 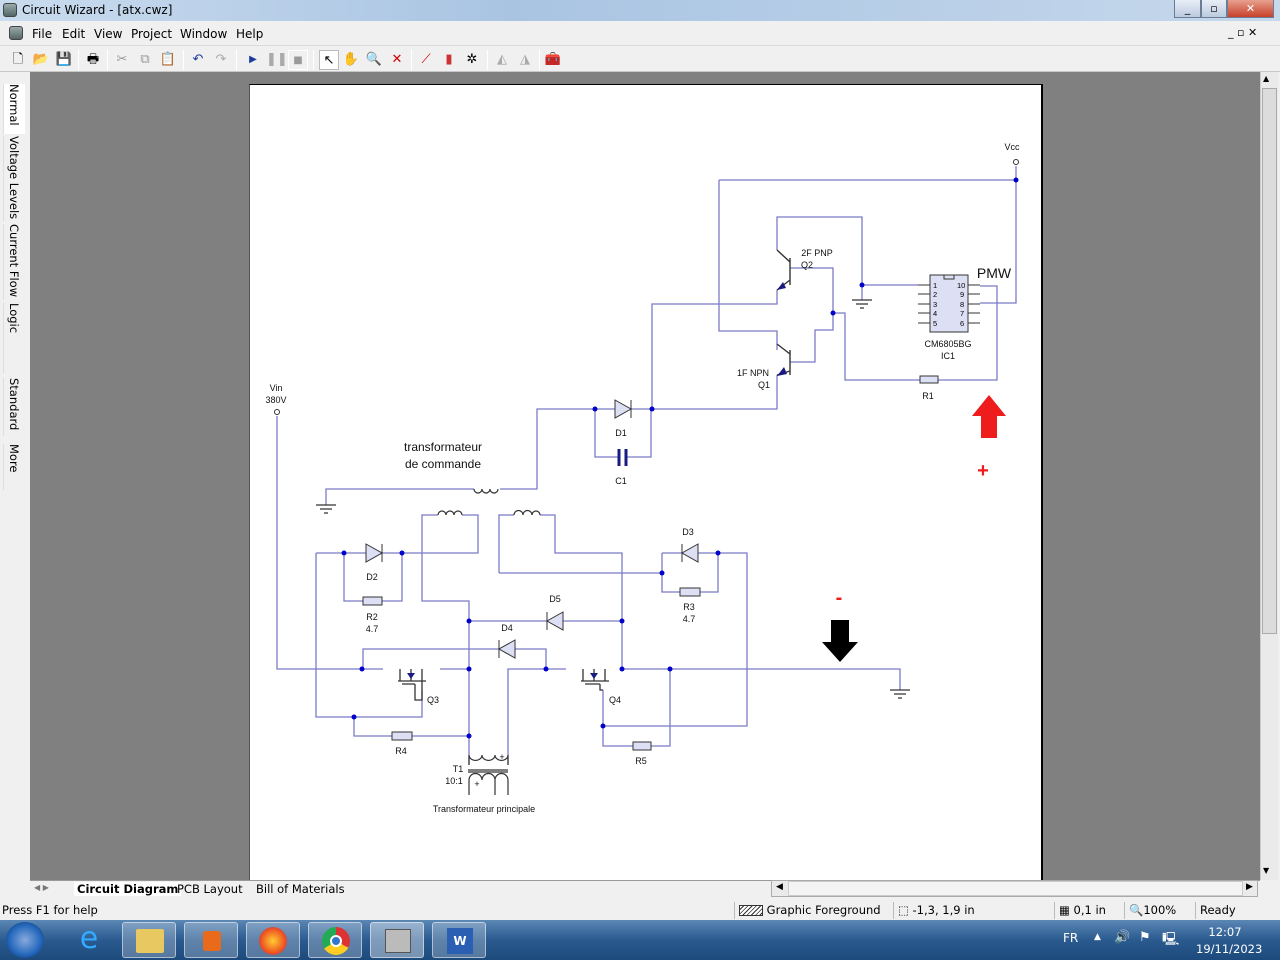 I want to click on grid-icon: ▦, so click(x=1064, y=910).